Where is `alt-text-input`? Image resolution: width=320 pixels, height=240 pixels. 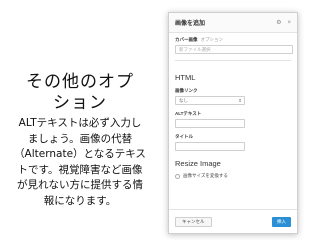 alt-text-input is located at coordinates (210, 123).